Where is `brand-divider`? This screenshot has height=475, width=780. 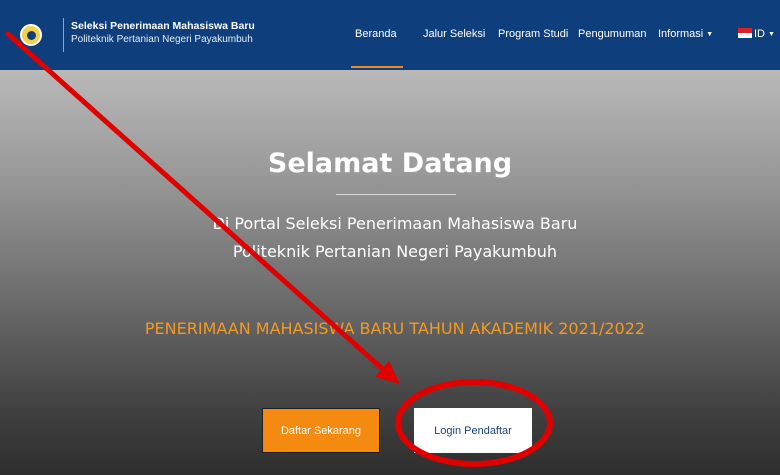 brand-divider is located at coordinates (63, 35).